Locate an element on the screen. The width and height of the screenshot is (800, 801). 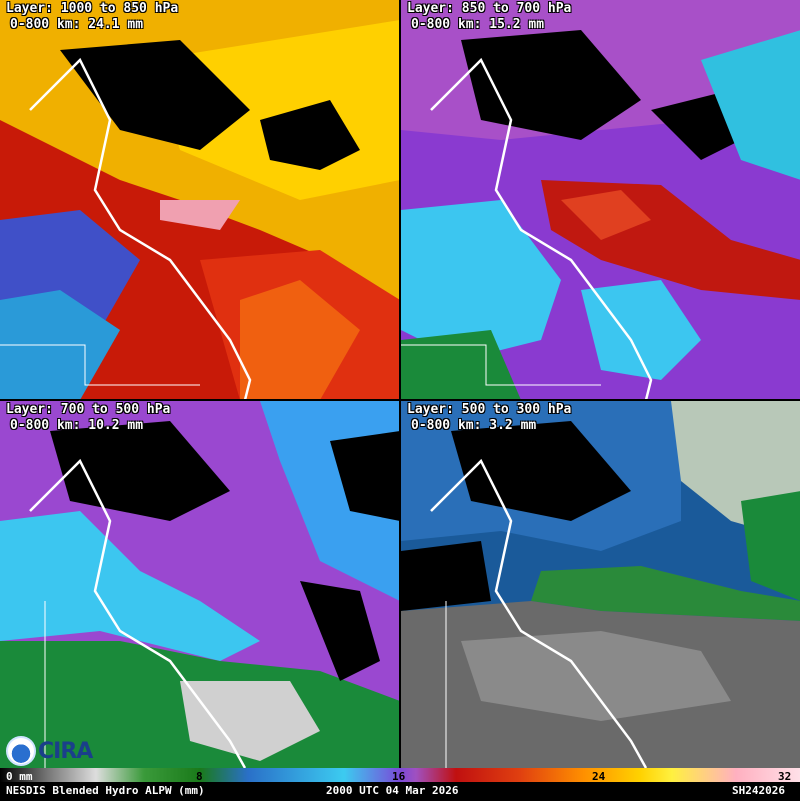
layer-stat: 0-800 km: 3.2 mm is located at coordinates (474, 425).